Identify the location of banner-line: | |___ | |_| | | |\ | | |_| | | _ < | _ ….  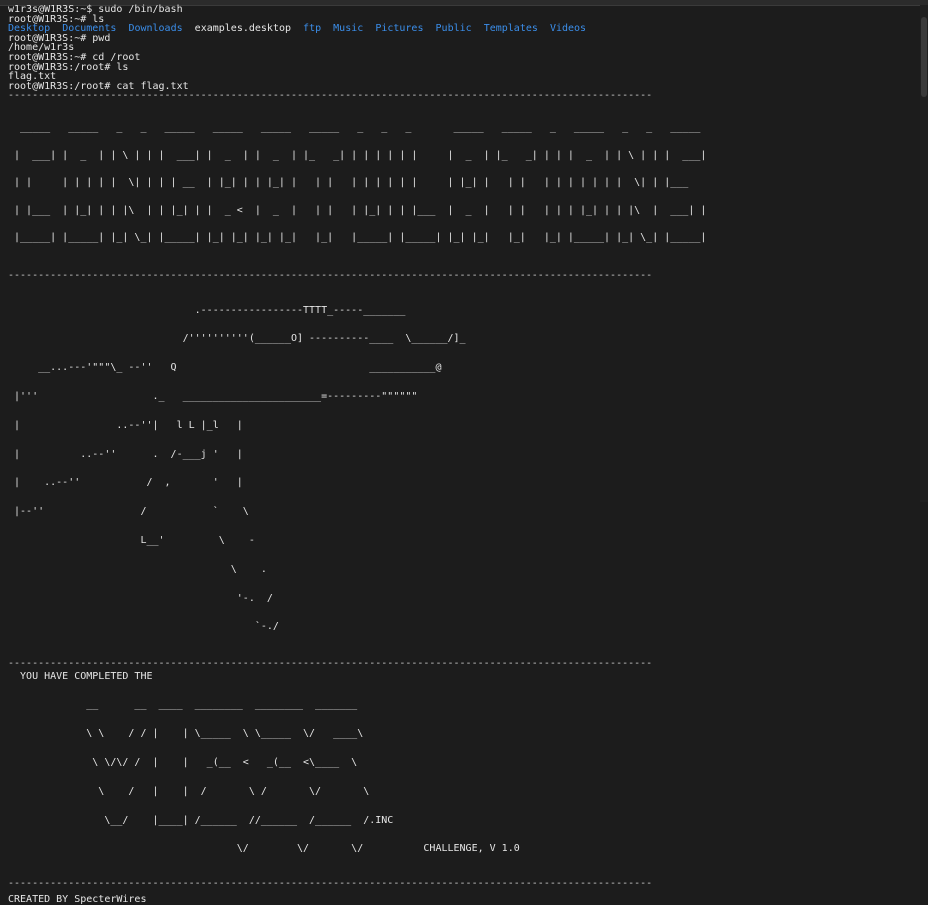
(357, 210).